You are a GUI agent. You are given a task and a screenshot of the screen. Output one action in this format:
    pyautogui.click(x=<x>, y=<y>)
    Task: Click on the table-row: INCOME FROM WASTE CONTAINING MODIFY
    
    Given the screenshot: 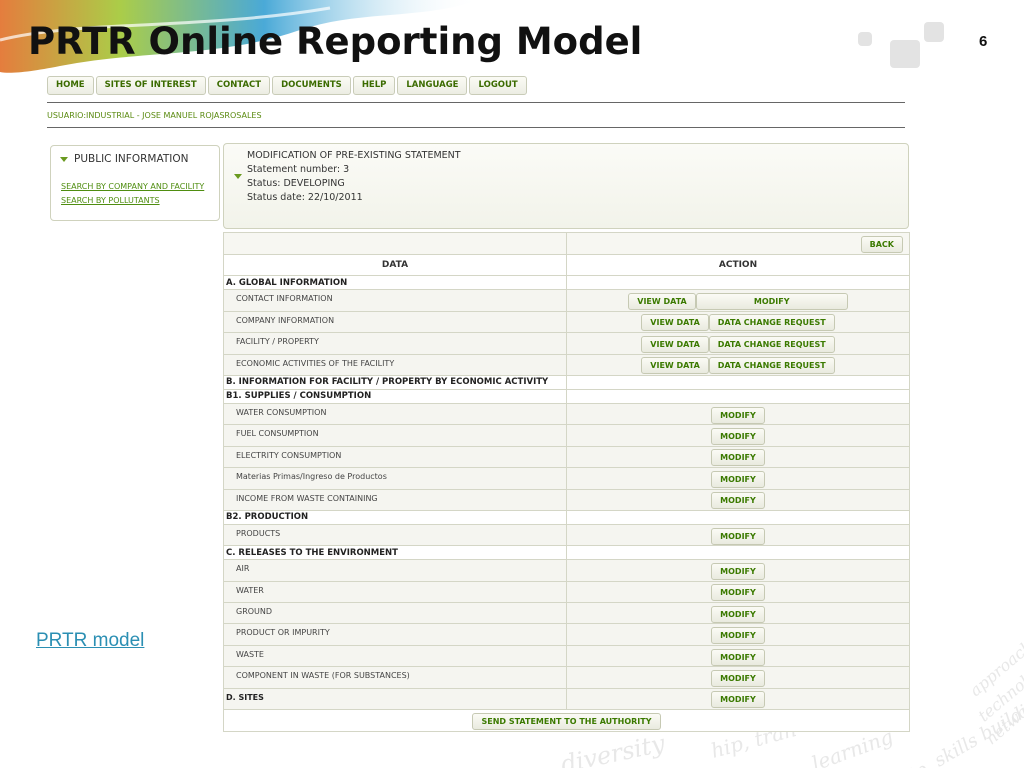 What is the action you would take?
    pyautogui.click(x=566, y=499)
    